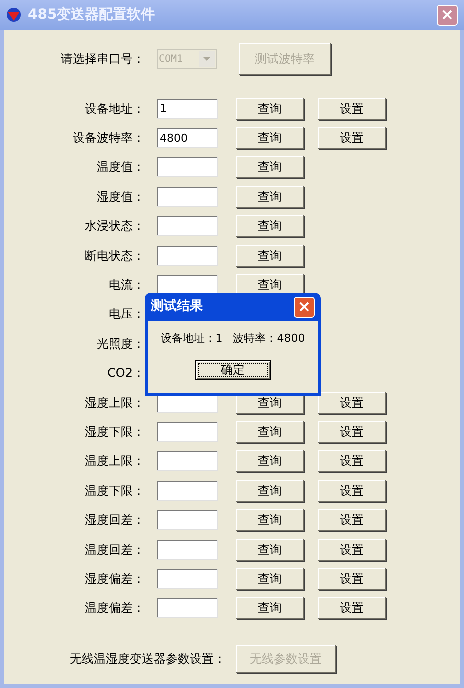  What do you see at coordinates (115, 491) in the screenshot?
I see `field-label: 温度下限：` at bounding box center [115, 491].